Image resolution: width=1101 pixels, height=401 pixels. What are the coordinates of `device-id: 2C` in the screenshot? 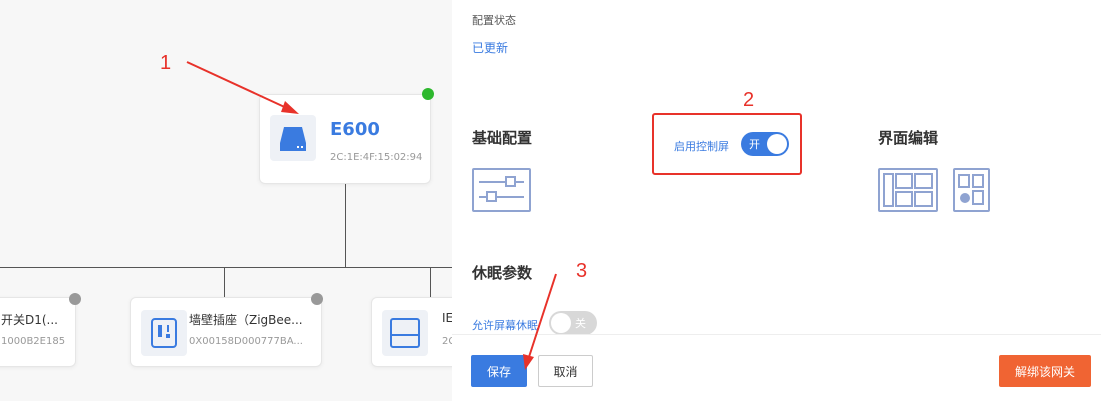 It's located at (447, 341).